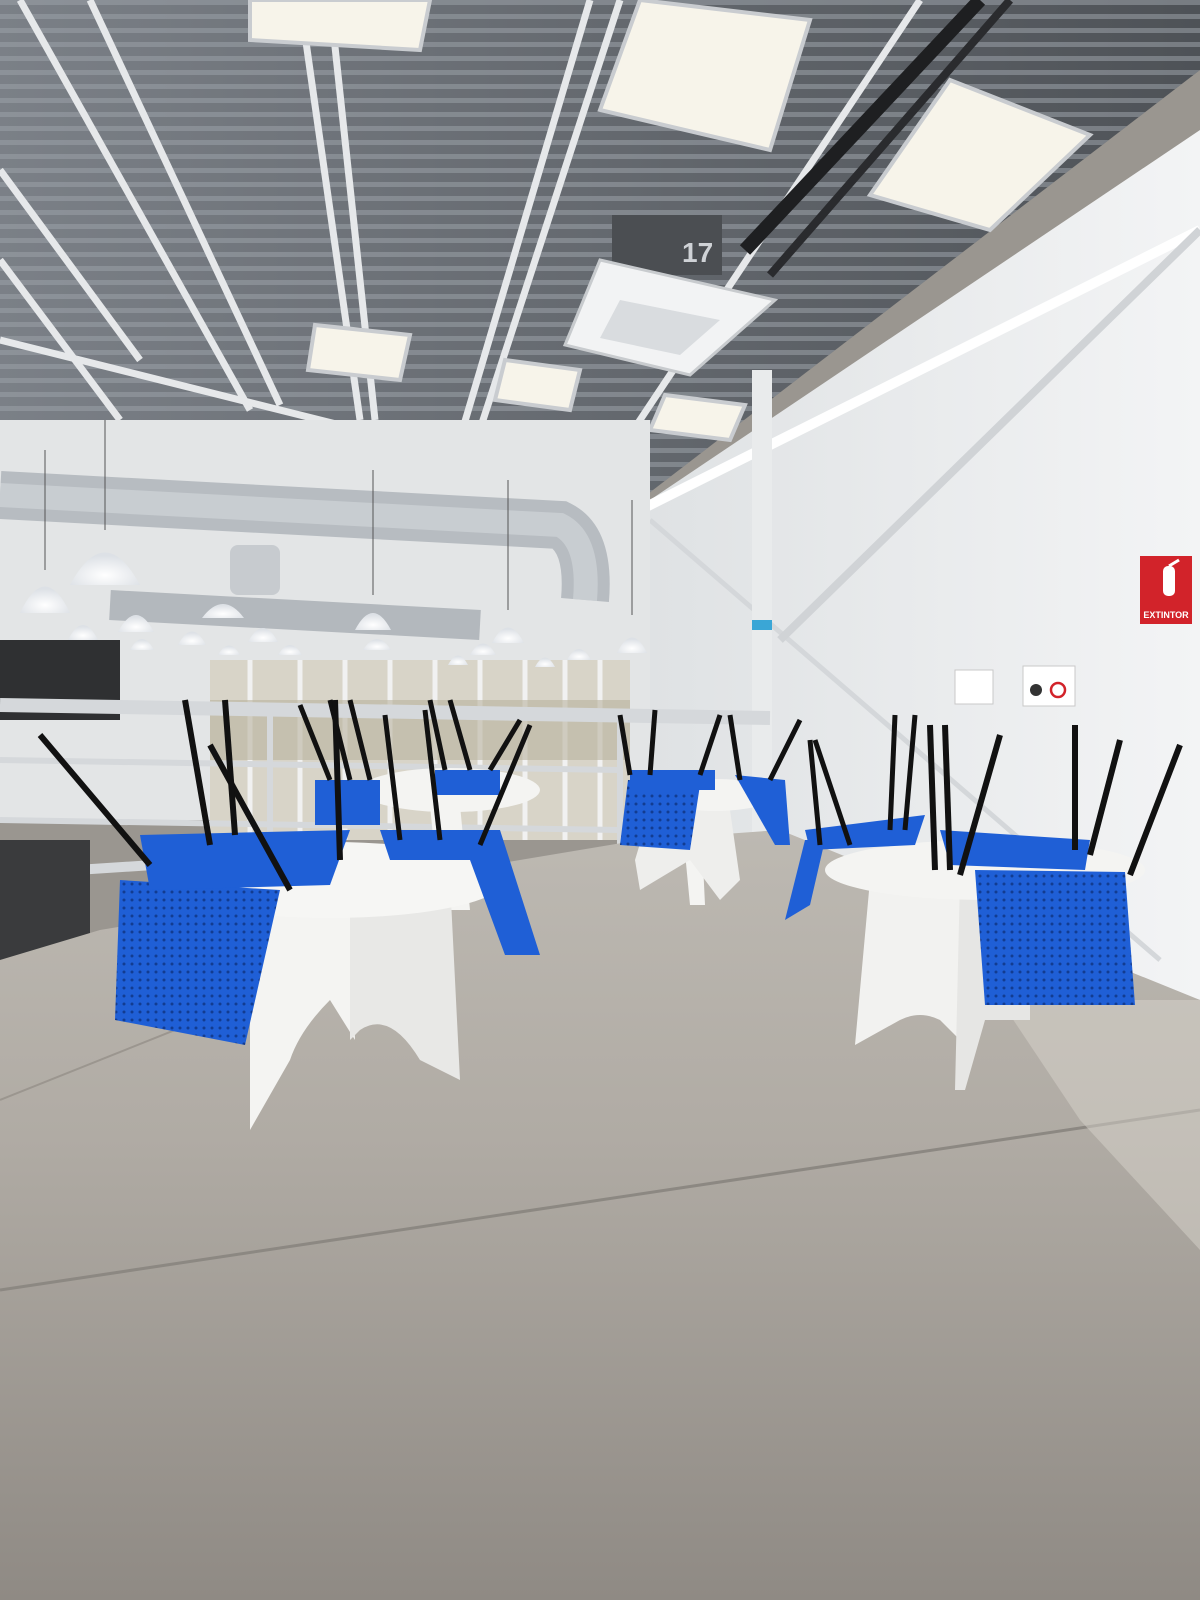 Image resolution: width=1200 pixels, height=1600 pixels. I want to click on ceiling-unit-number: 17, so click(697, 252).